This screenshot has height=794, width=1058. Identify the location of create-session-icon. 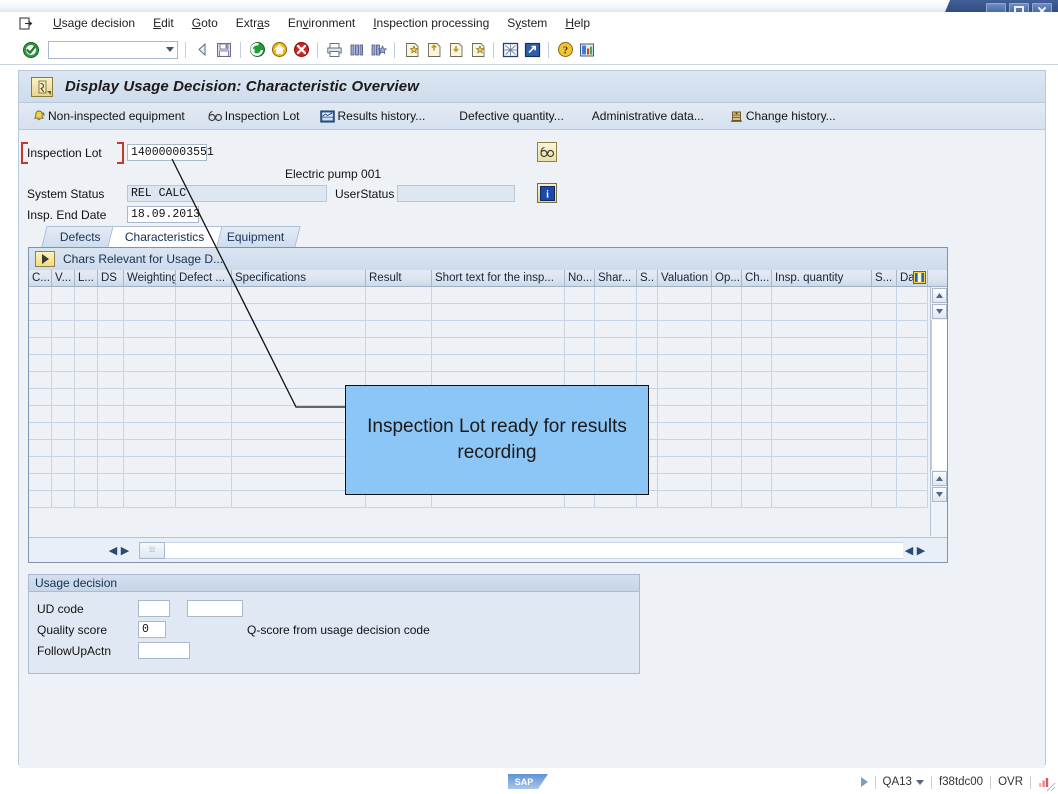
(510, 50).